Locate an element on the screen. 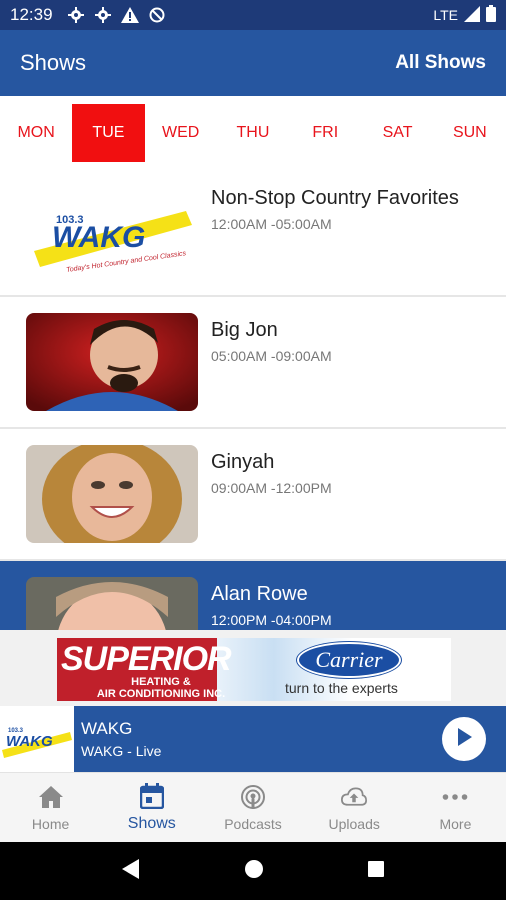 This screenshot has height=900, width=506. page-title: Shows is located at coordinates (53, 62).